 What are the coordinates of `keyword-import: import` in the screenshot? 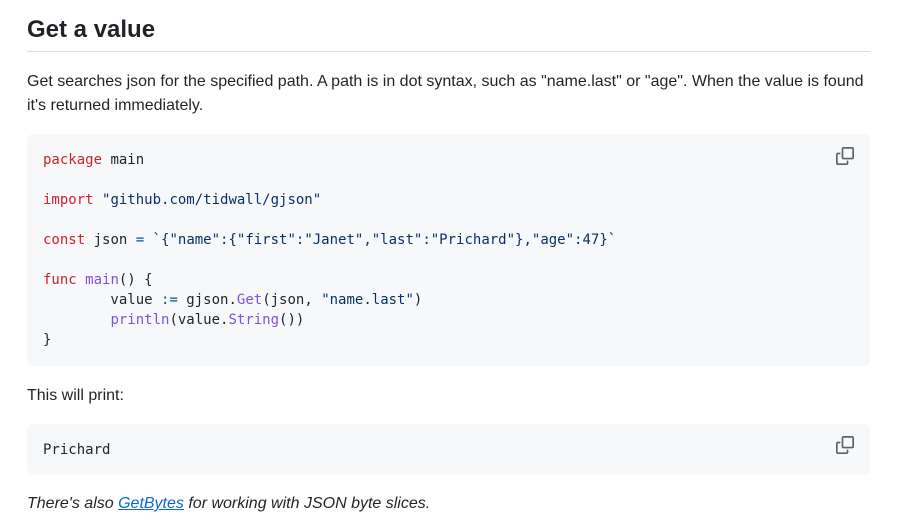 It's located at (68, 200).